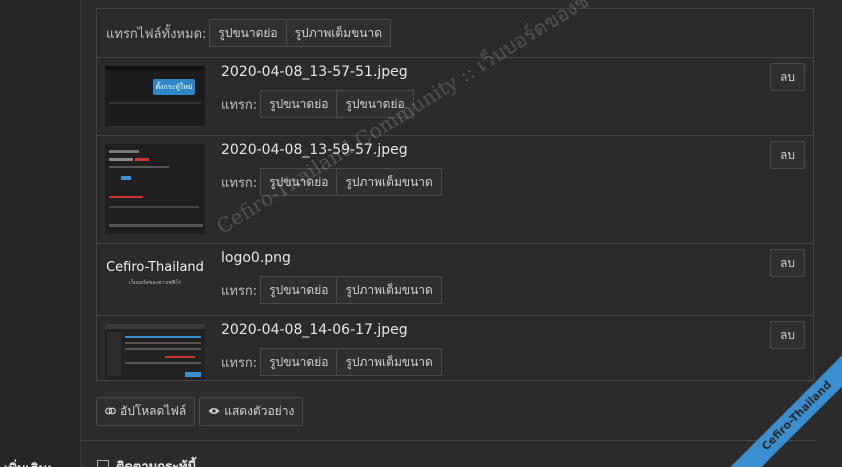 This screenshot has height=467, width=842. I want to click on logo-subtitle: เว็บบอร์ดของชาวเซฟิโร่, so click(155, 283).